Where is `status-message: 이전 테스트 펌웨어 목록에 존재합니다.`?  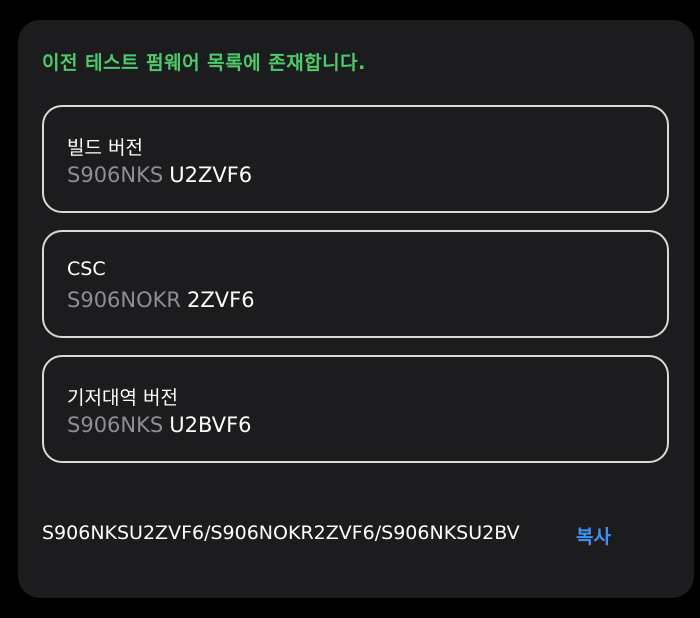 status-message: 이전 테스트 펌웨어 목록에 존재합니다. is located at coordinates (204, 63).